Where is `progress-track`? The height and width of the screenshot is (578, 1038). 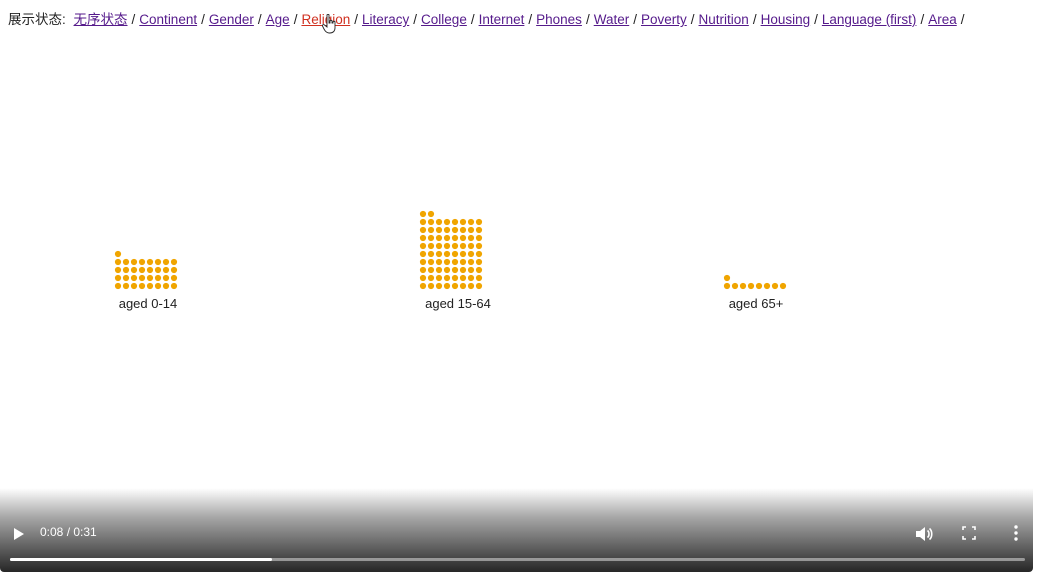 progress-track is located at coordinates (517, 559).